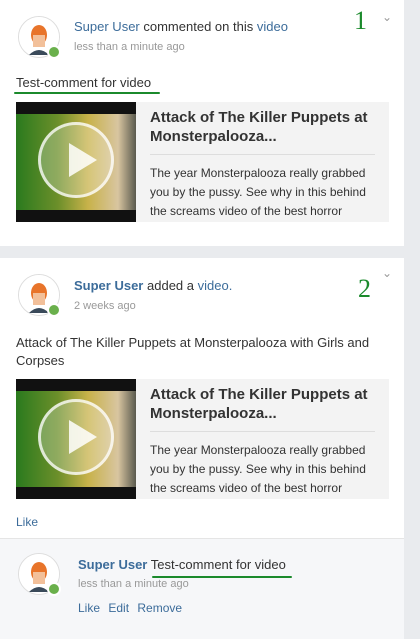 The width and height of the screenshot is (420, 639). I want to click on comment-actions: Like Edit Remove, so click(132, 608).